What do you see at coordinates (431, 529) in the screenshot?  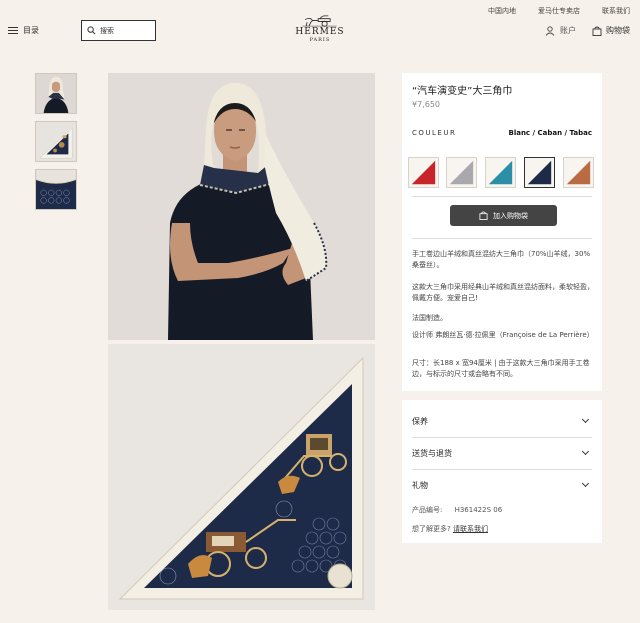 I see `help-text: 想了解更多?` at bounding box center [431, 529].